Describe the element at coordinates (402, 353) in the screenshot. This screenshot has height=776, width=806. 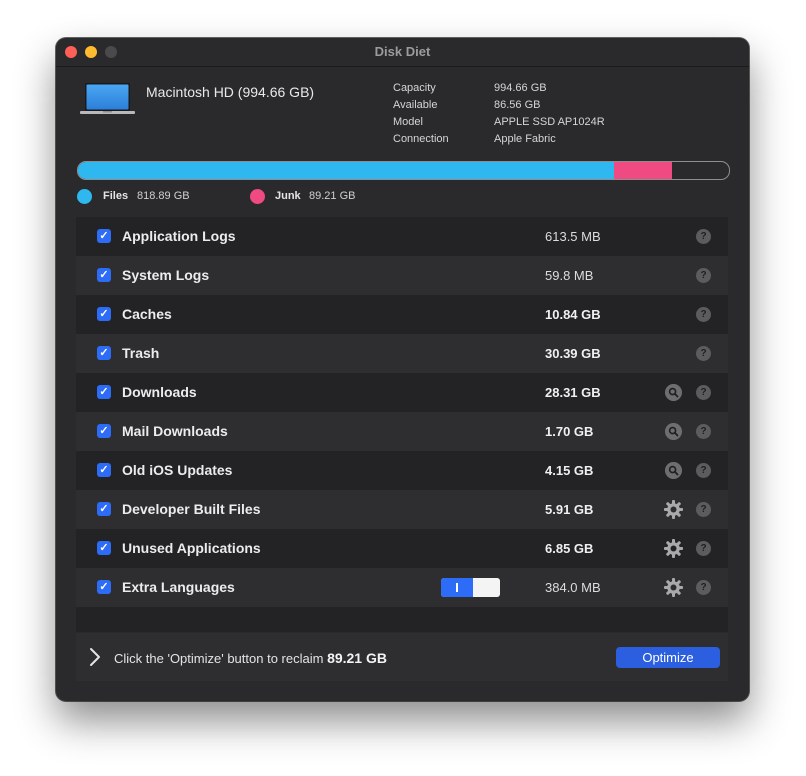
I see `list-item: ✓ Trash 30.39 GB ?` at that location.